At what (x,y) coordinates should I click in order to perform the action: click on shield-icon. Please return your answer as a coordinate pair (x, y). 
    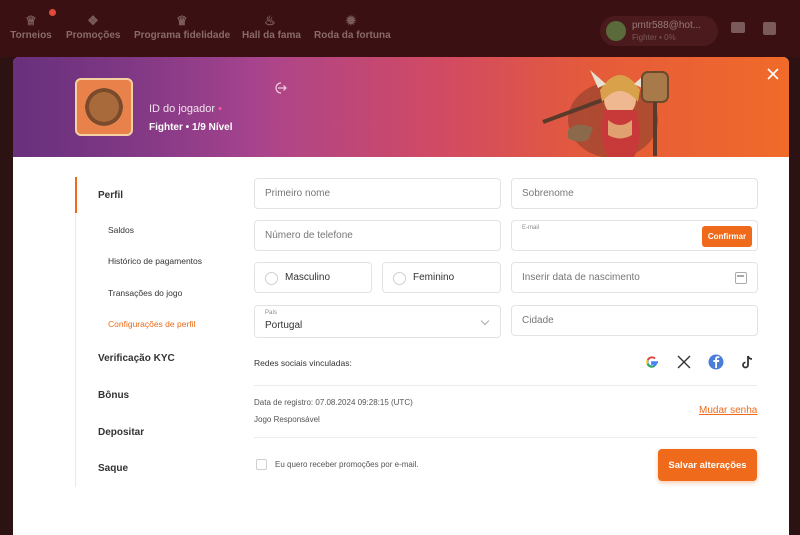
    Looking at the image, I should click on (104, 107).